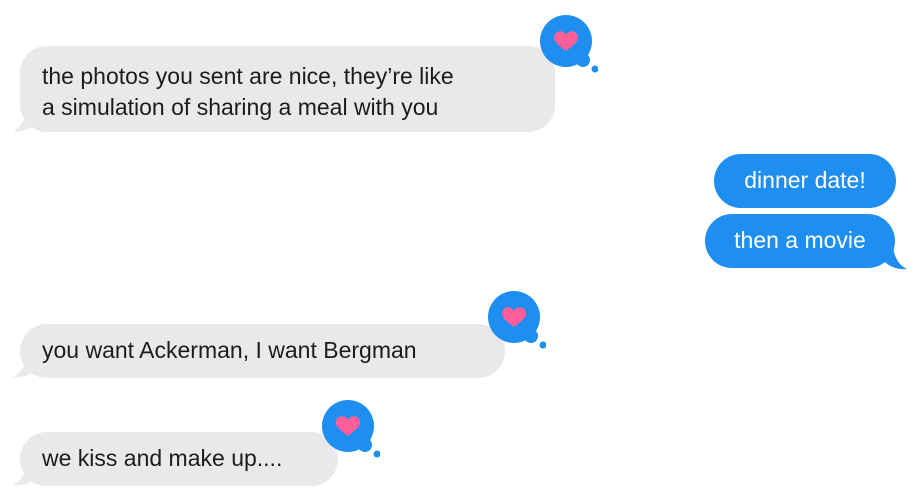  What do you see at coordinates (897, 258) in the screenshot?
I see `outgoing-bubble-tail` at bounding box center [897, 258].